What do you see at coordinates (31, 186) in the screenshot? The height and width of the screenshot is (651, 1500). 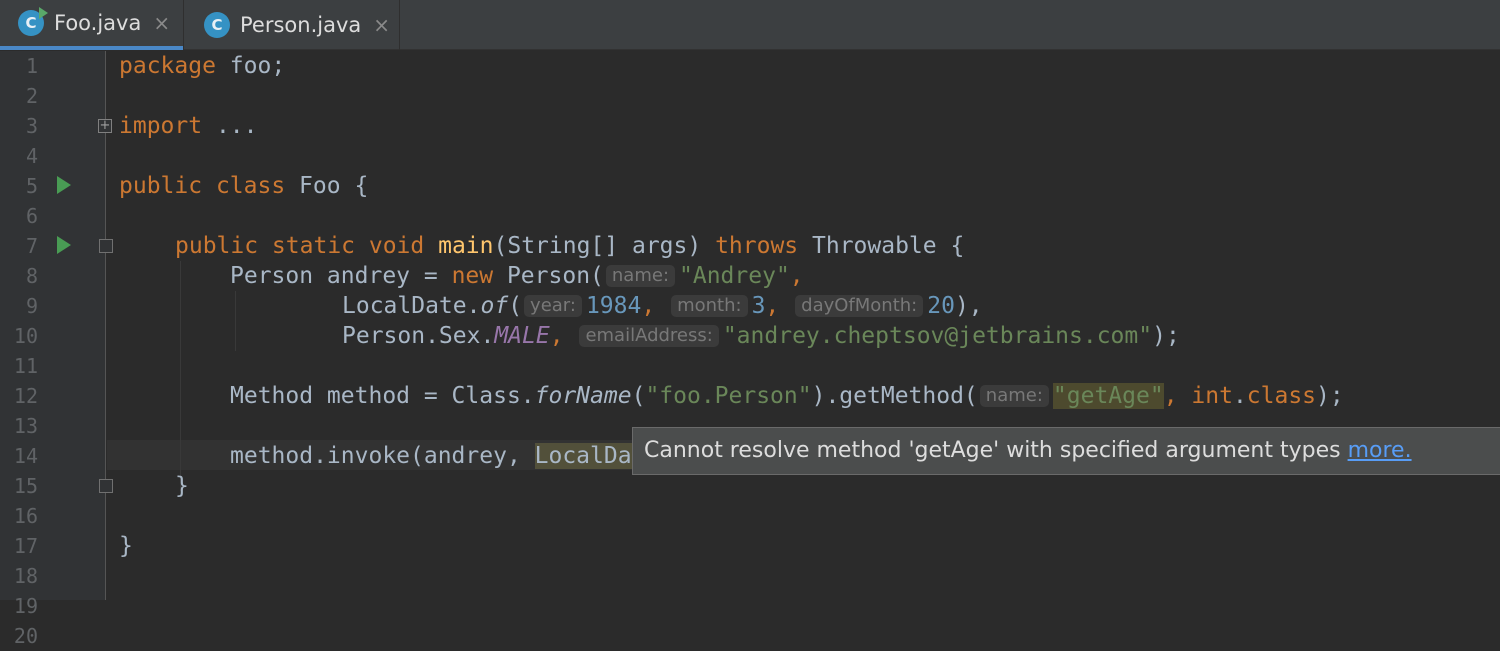 I see `line-number: 5` at bounding box center [31, 186].